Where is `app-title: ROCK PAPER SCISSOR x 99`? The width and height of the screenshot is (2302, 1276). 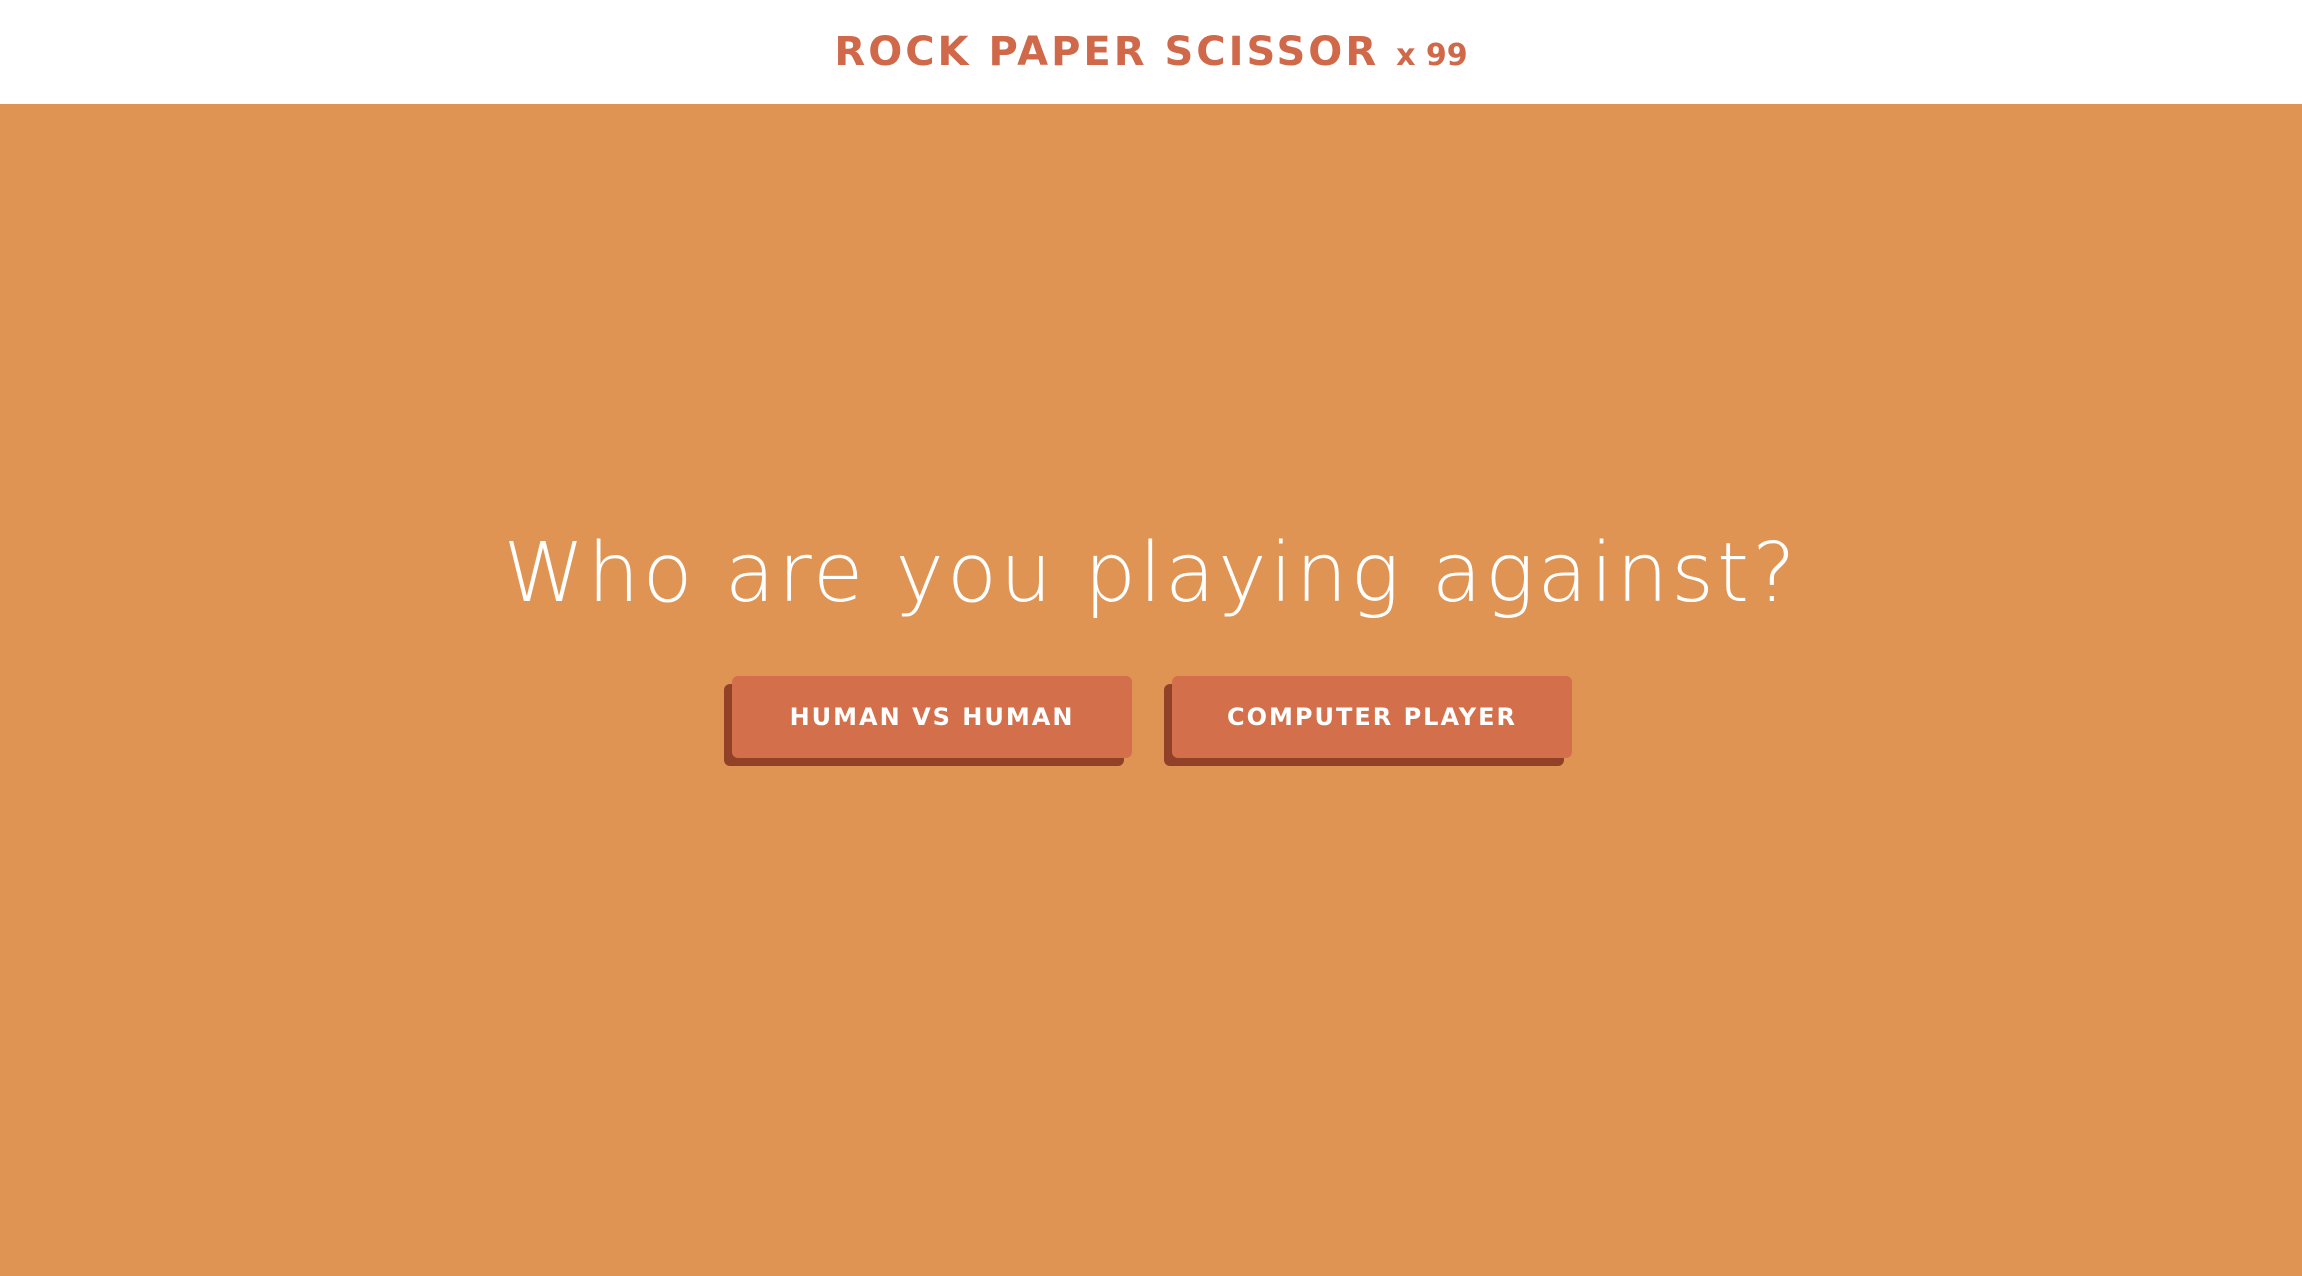
app-title: ROCK PAPER SCISSOR x 99 is located at coordinates (1150, 52).